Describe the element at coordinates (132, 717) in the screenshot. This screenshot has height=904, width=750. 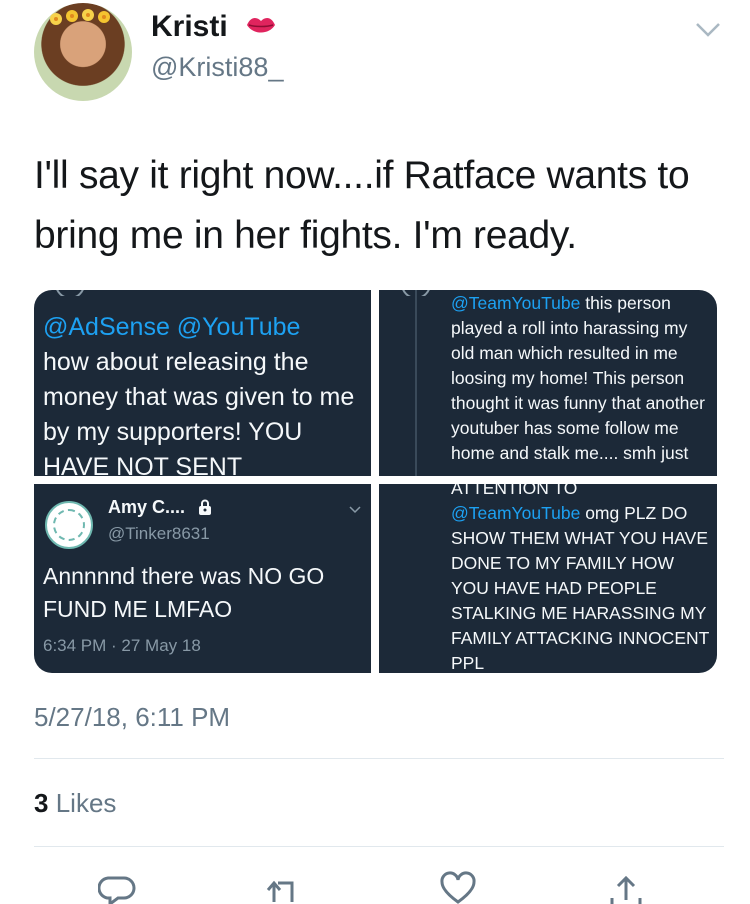
I see `tweet-timestamp: 5/27/18, 6:11 PM` at that location.